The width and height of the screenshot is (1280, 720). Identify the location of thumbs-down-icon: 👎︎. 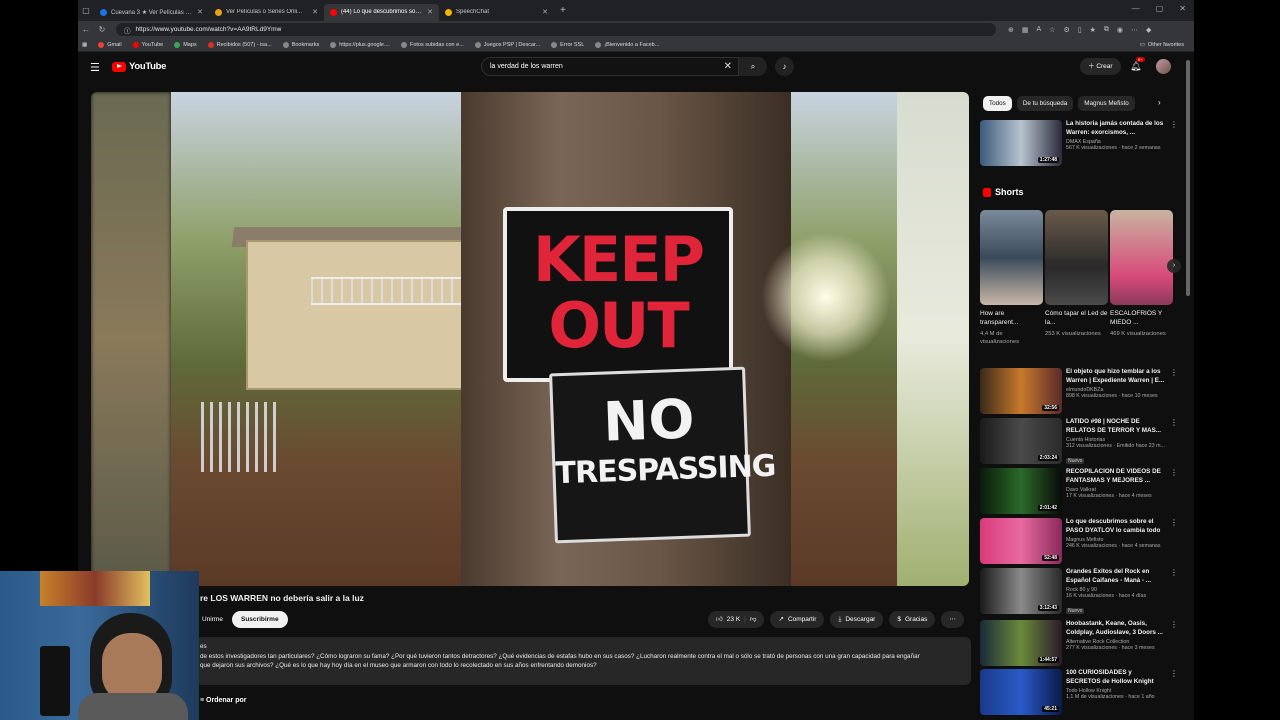
(753, 619).